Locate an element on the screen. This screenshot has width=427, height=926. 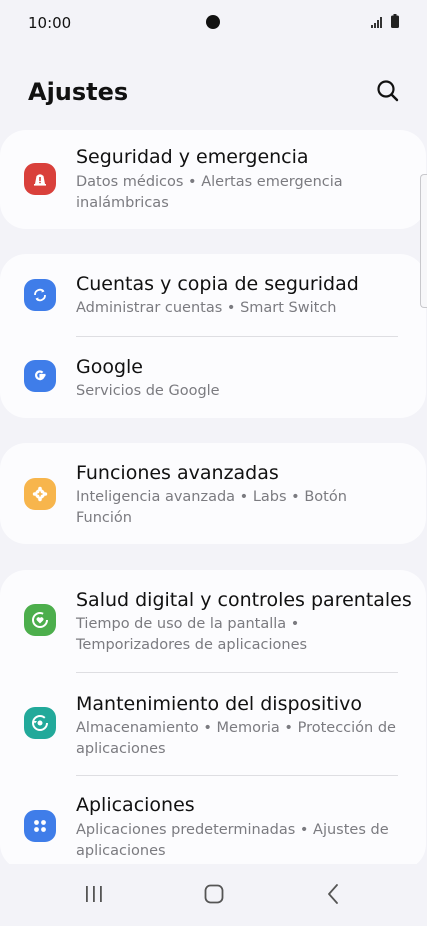
status-bar: 10:00 is located at coordinates (213, 22).